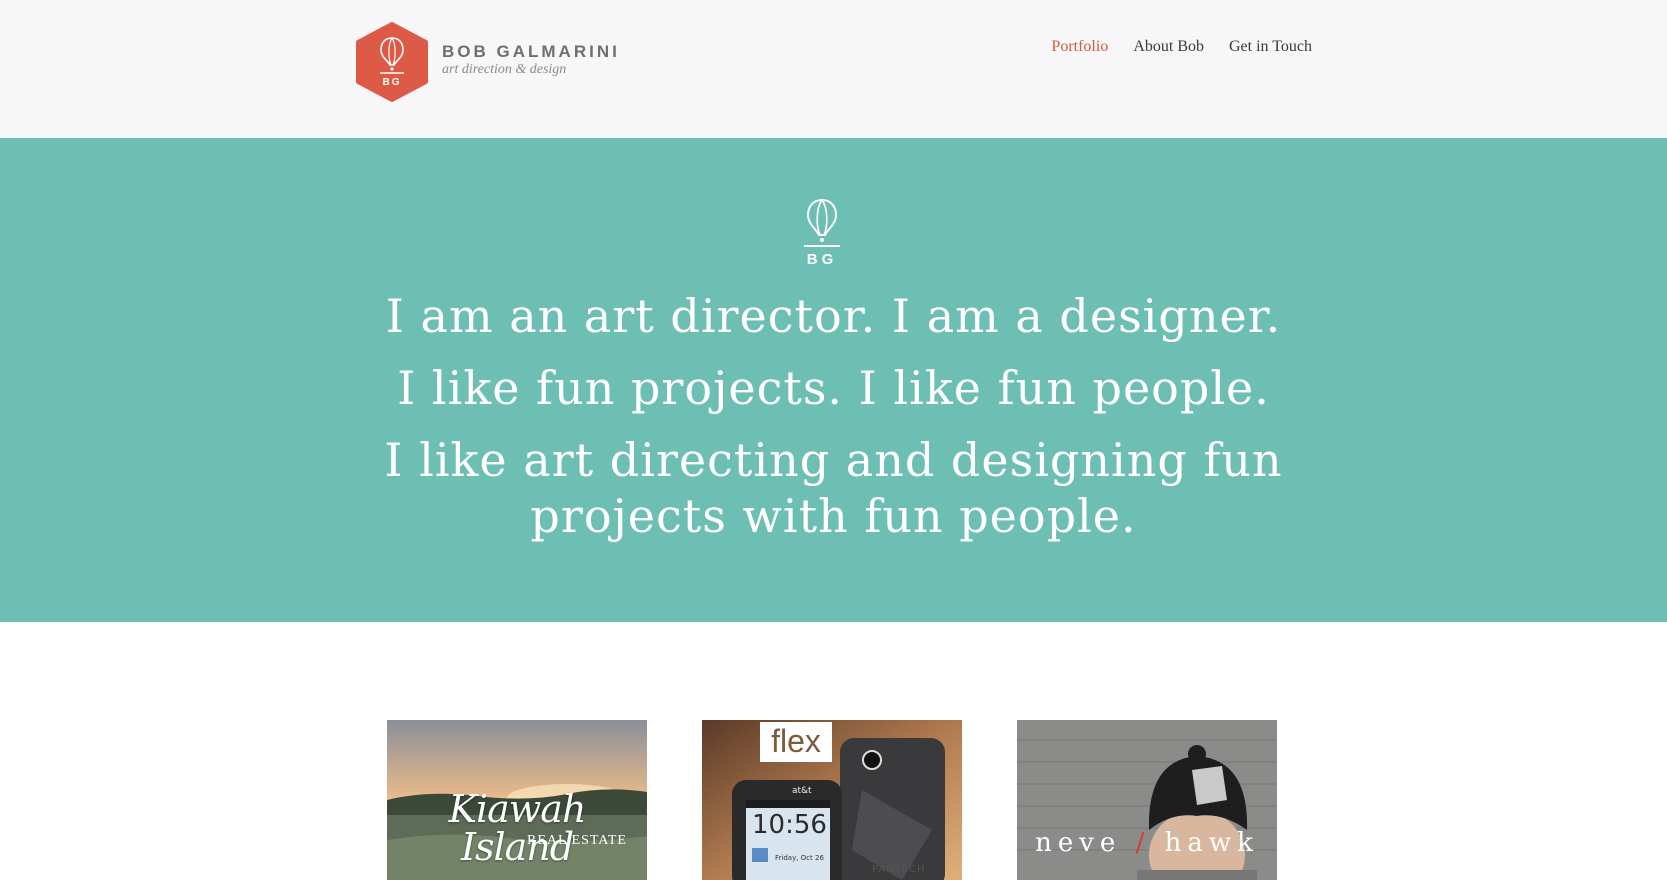 The image size is (1667, 880). What do you see at coordinates (789, 825) in the screenshot?
I see `phone-time: 10:56` at bounding box center [789, 825].